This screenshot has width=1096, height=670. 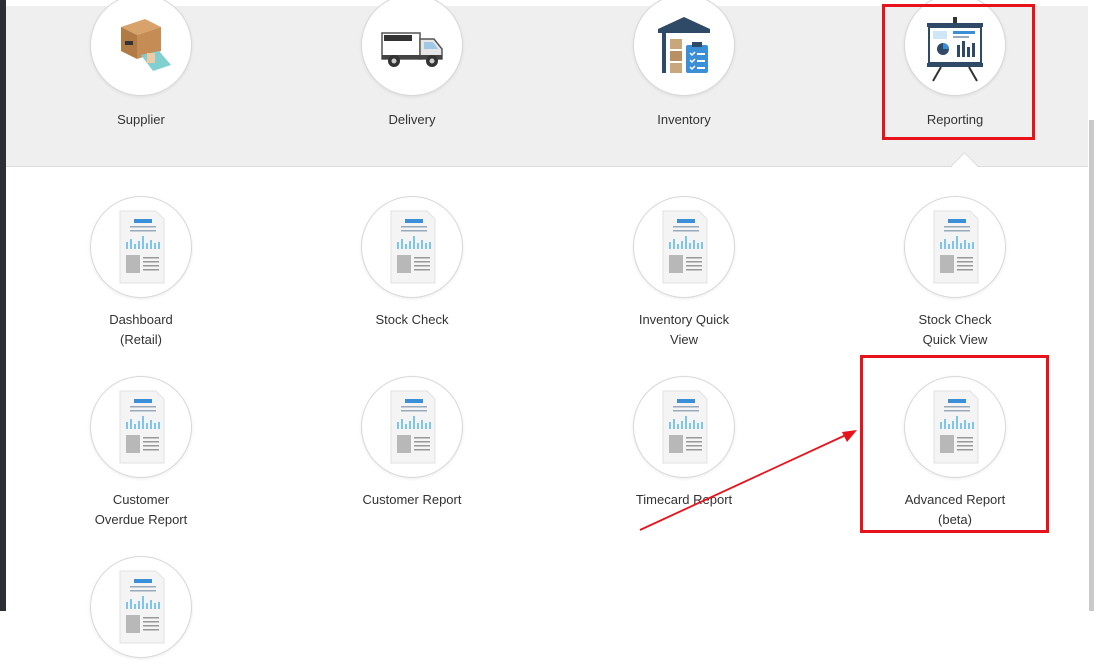 I want to click on scrollbar, so click(x=1092, y=305).